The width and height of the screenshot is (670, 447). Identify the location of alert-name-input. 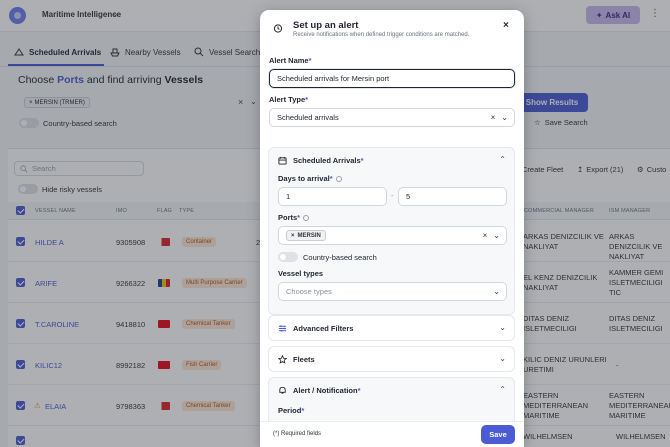
(392, 78).